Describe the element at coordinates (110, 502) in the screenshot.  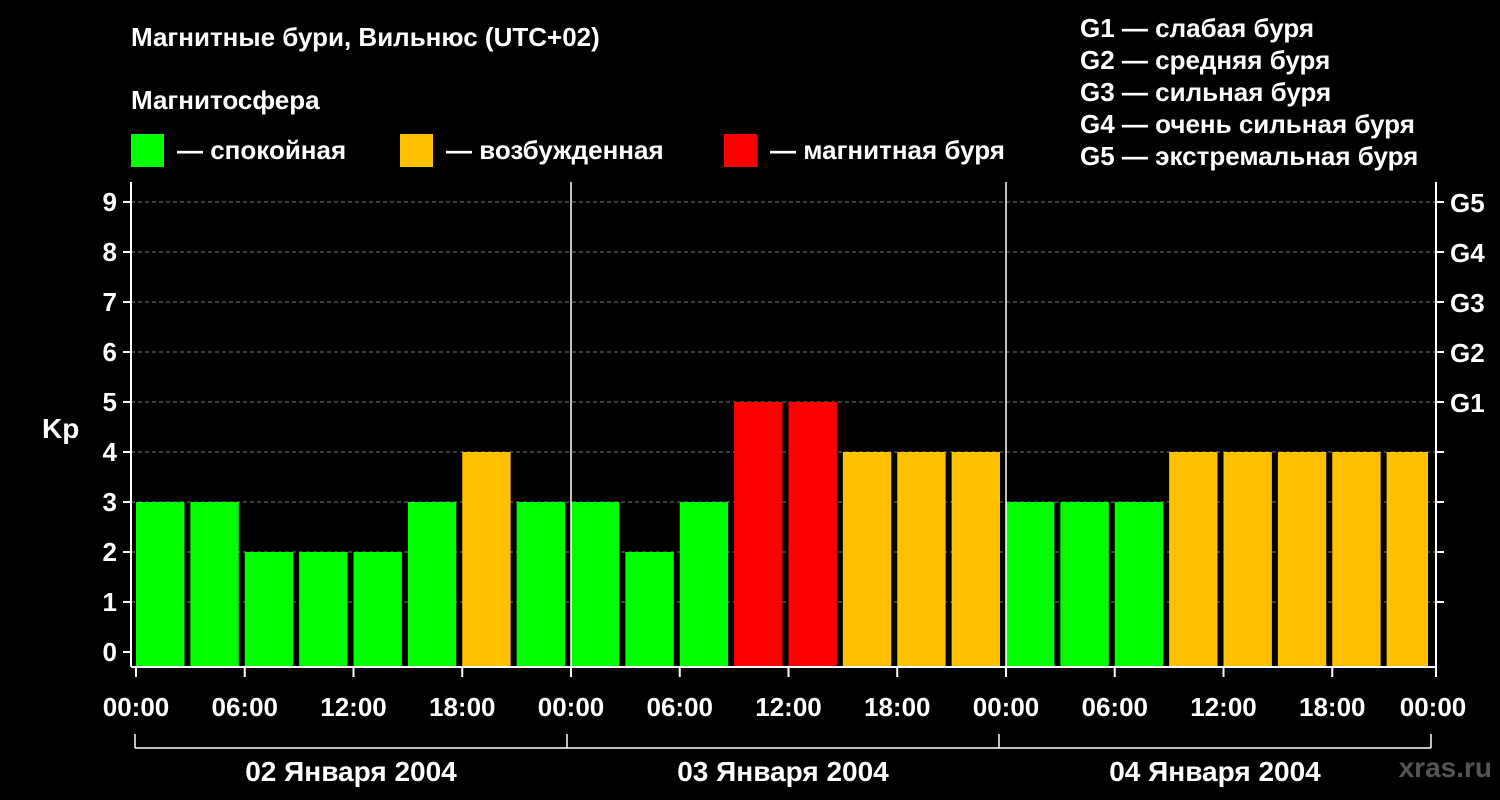
I see `y-tick-label: 3` at that location.